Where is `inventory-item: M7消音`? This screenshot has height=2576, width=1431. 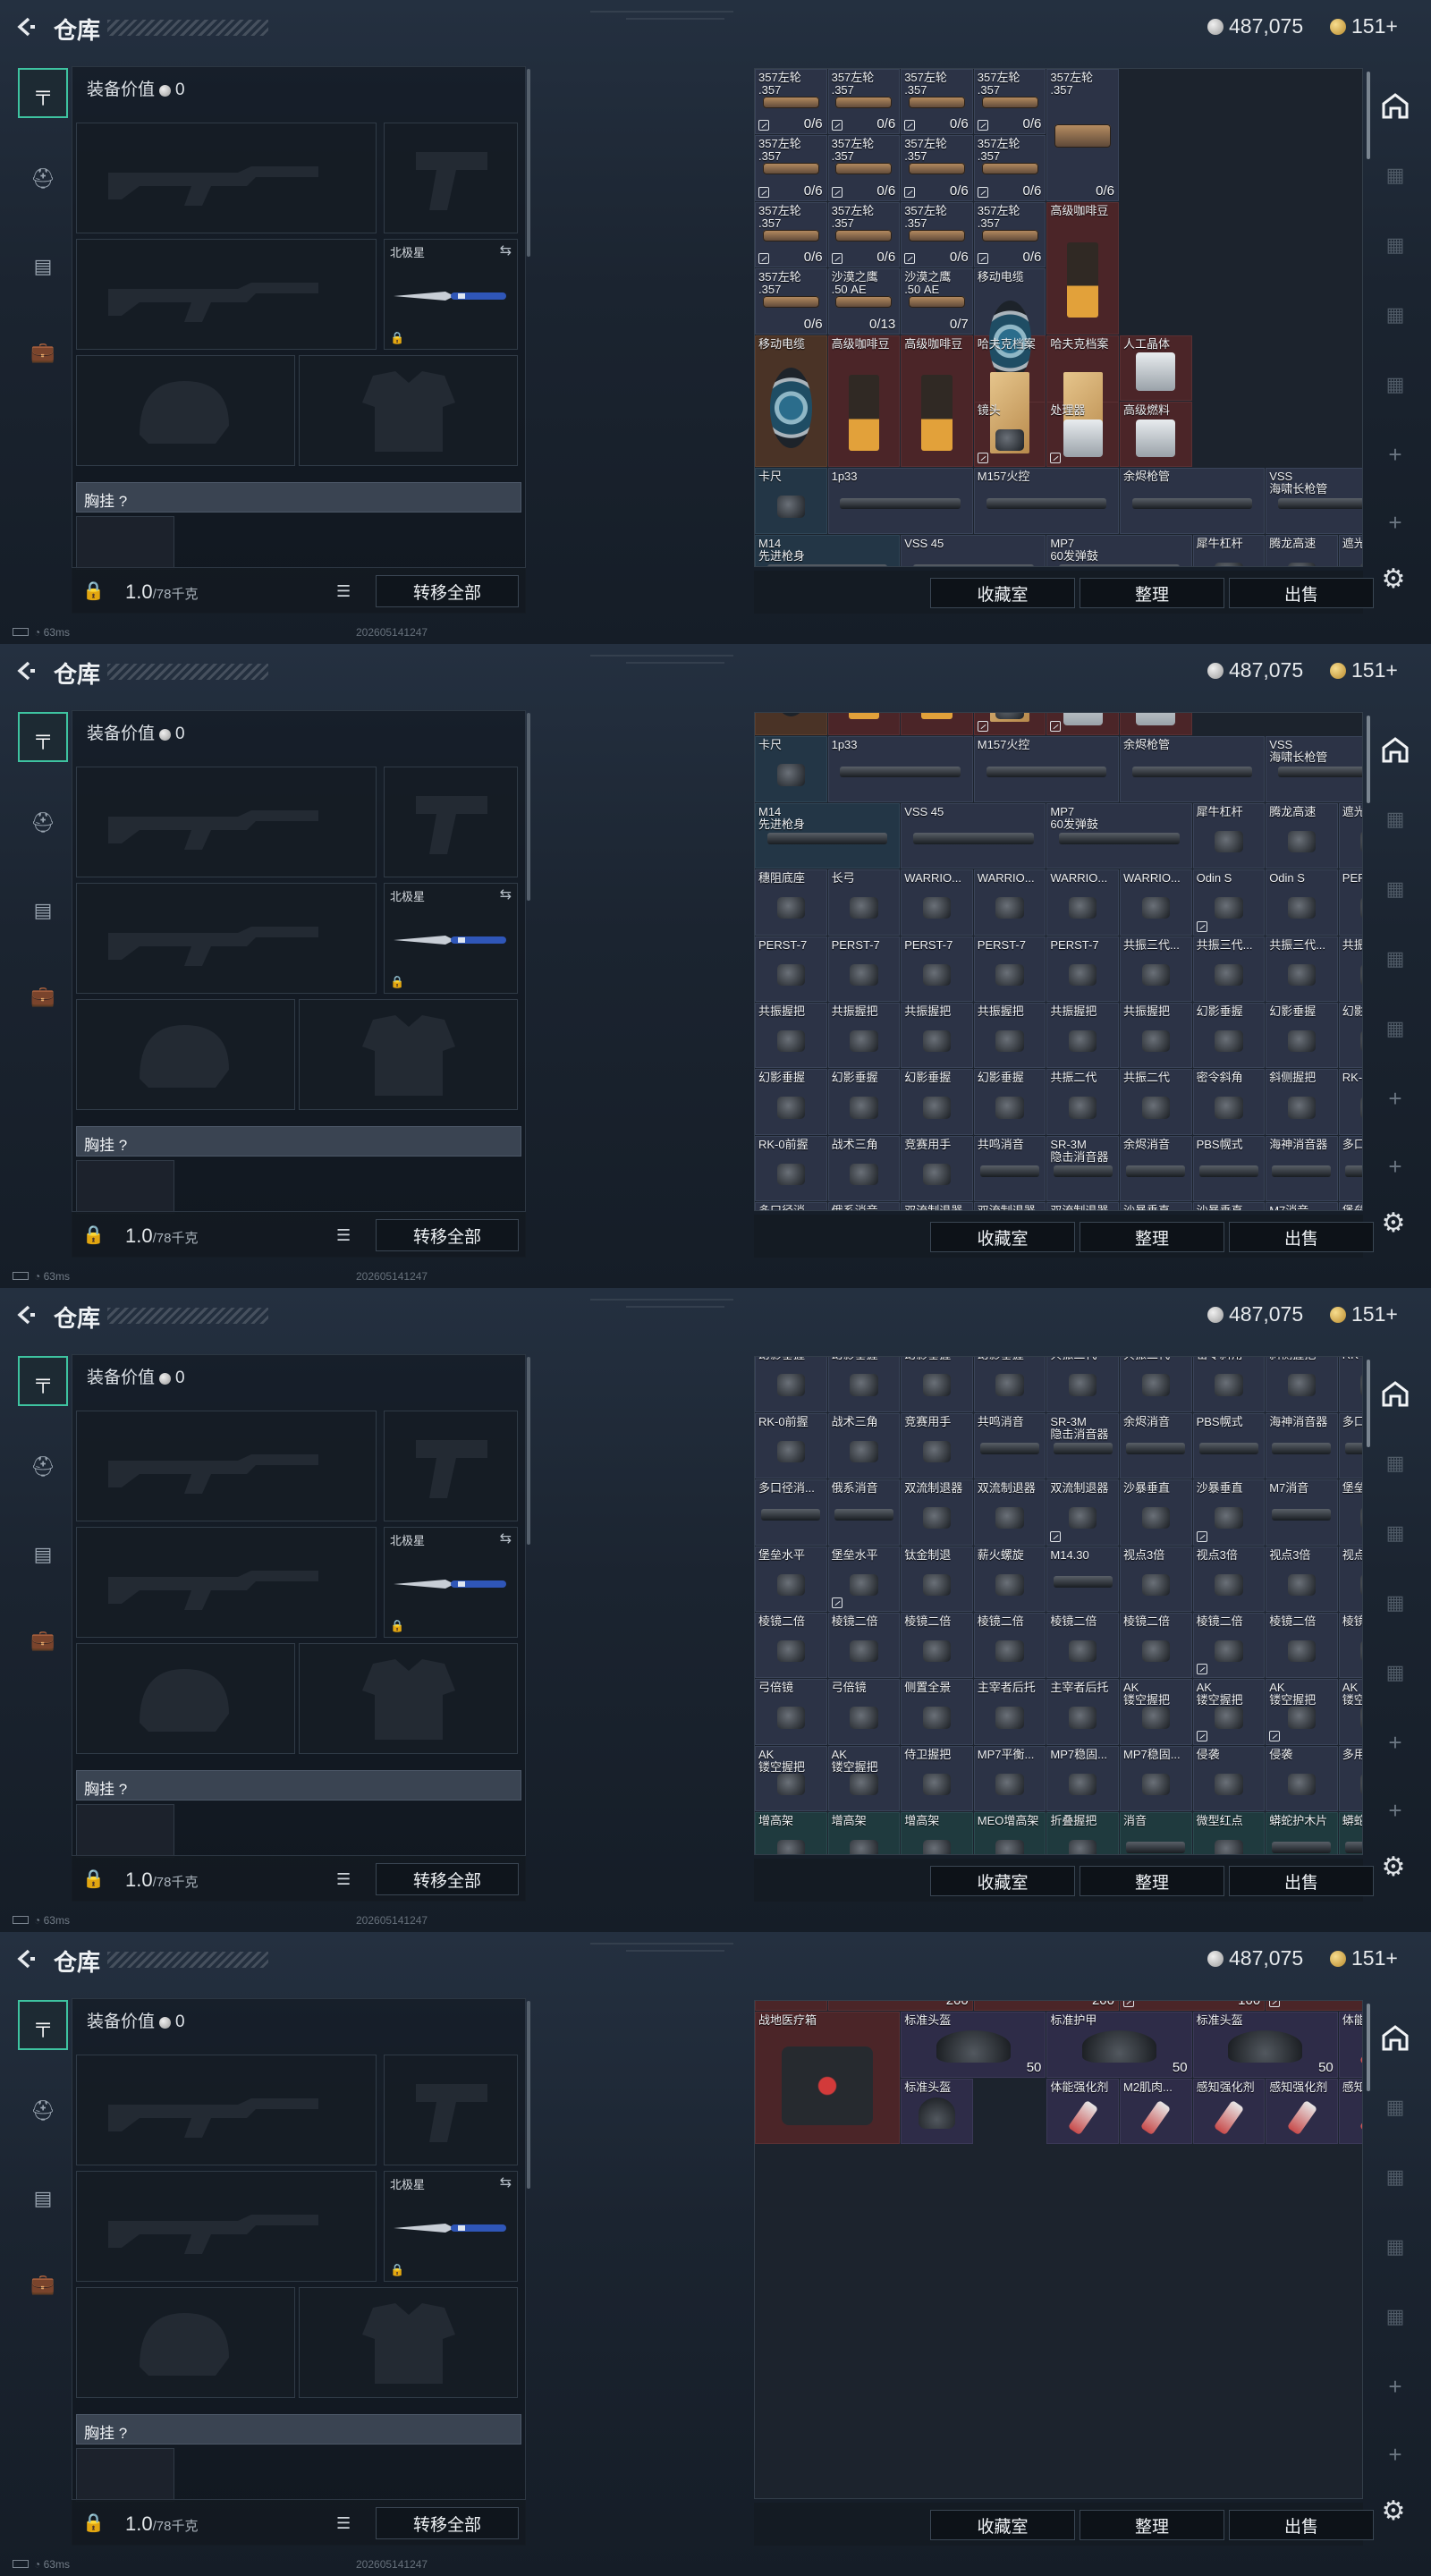 inventory-item: M7消音 is located at coordinates (1302, 1512).